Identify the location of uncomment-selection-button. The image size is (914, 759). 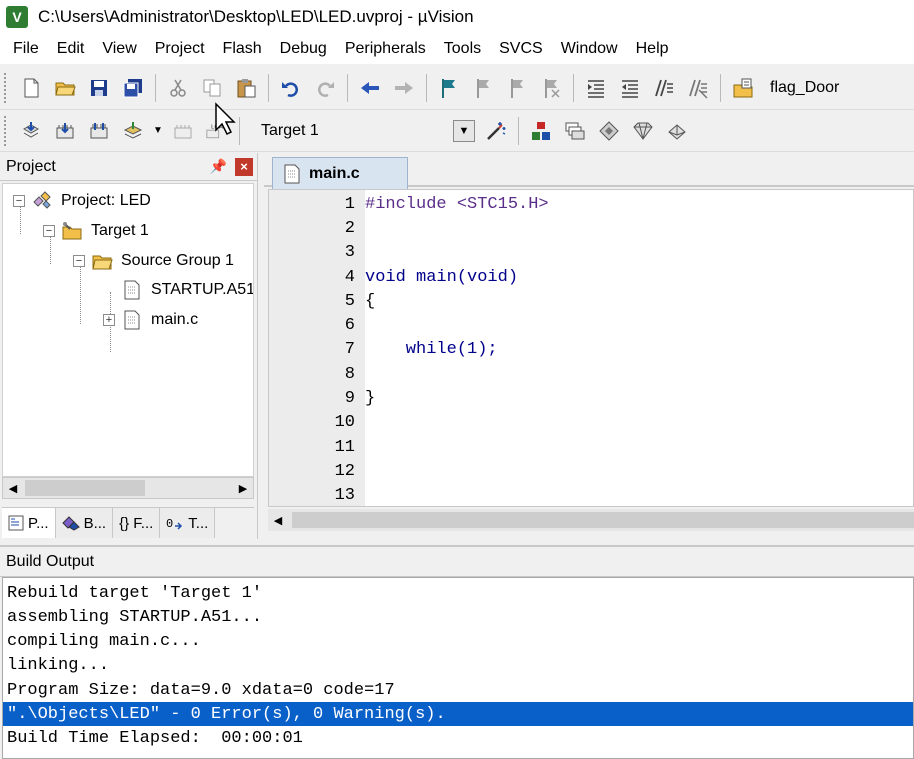
(698, 88).